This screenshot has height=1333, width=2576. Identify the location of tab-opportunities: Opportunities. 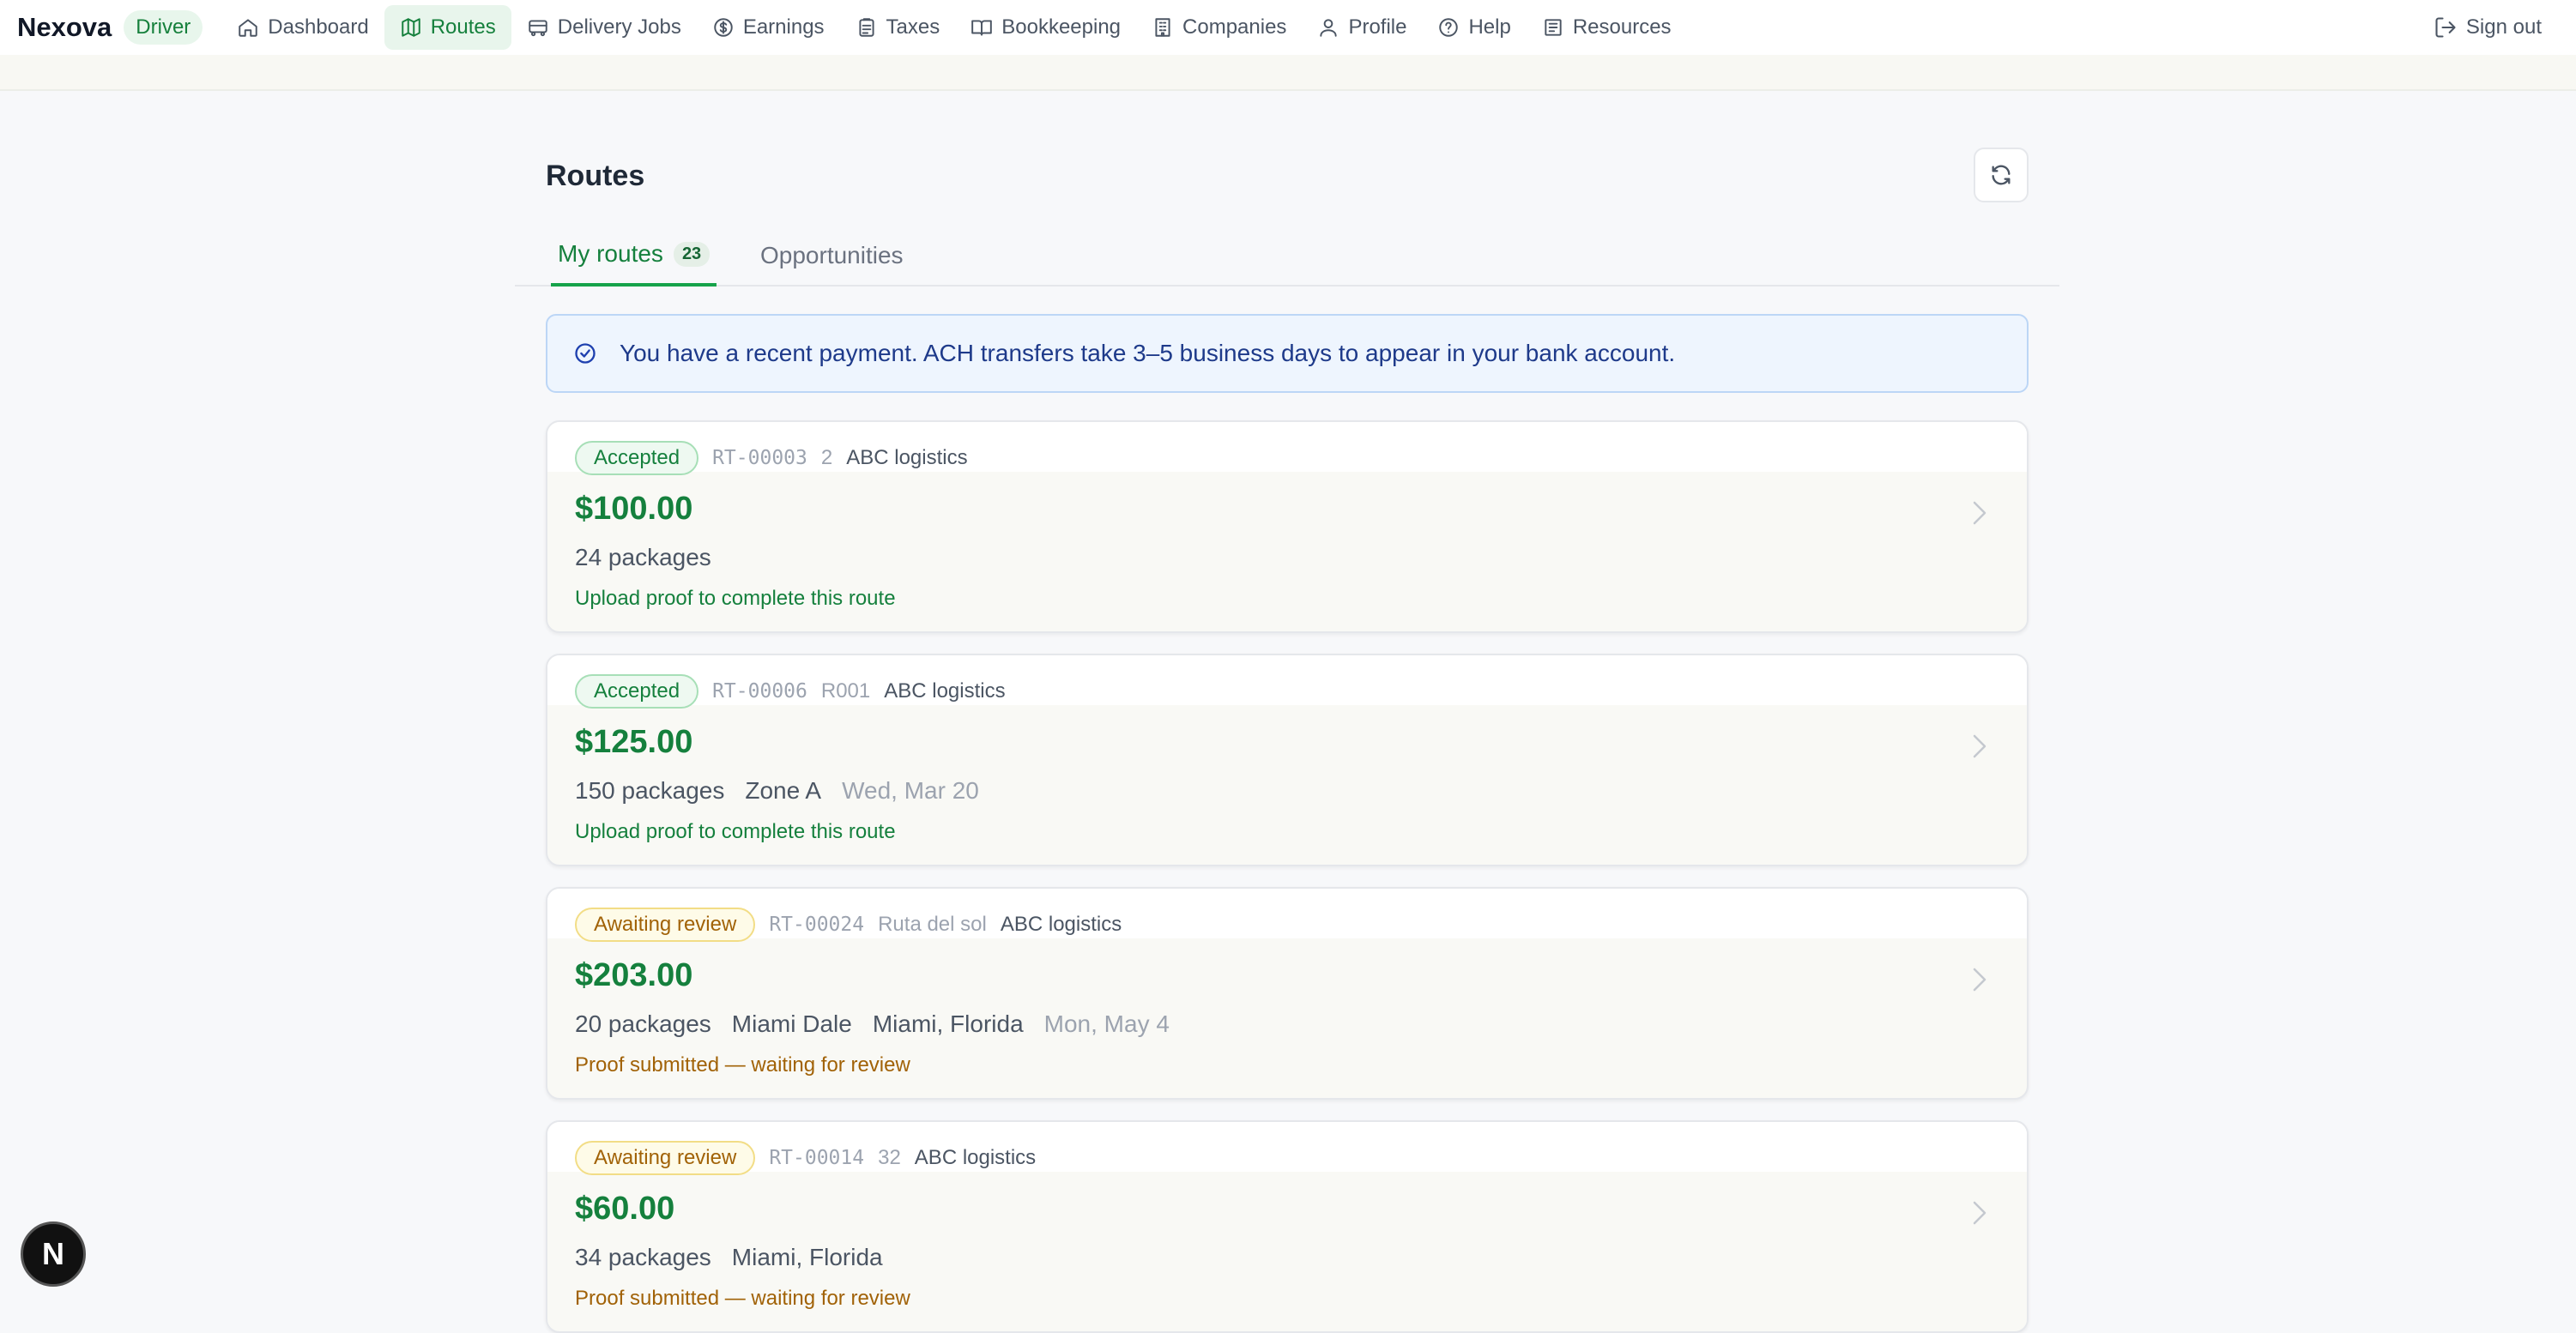
(832, 256).